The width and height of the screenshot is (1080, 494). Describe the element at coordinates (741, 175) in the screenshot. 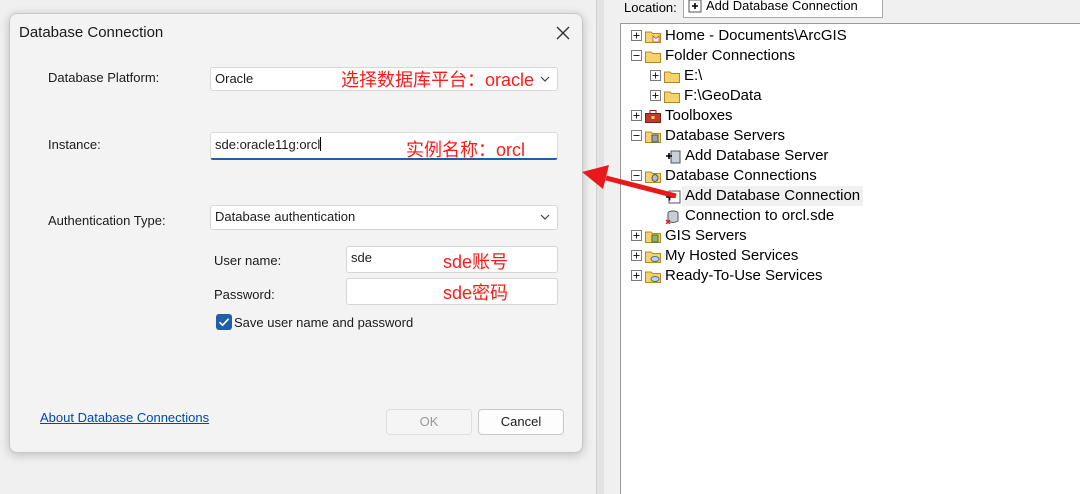

I see `tree-node-label: Database Connections` at that location.